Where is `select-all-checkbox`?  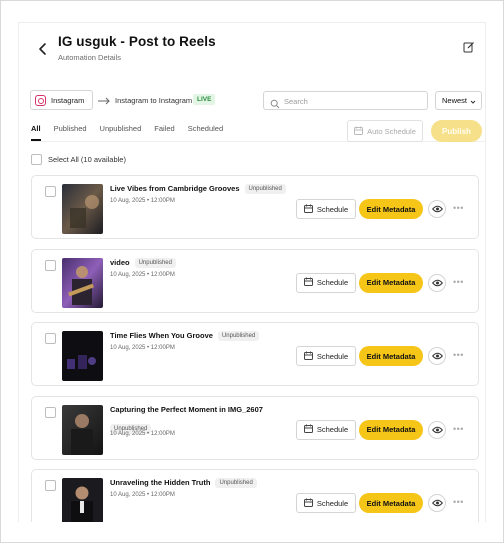 select-all-checkbox is located at coordinates (36, 159).